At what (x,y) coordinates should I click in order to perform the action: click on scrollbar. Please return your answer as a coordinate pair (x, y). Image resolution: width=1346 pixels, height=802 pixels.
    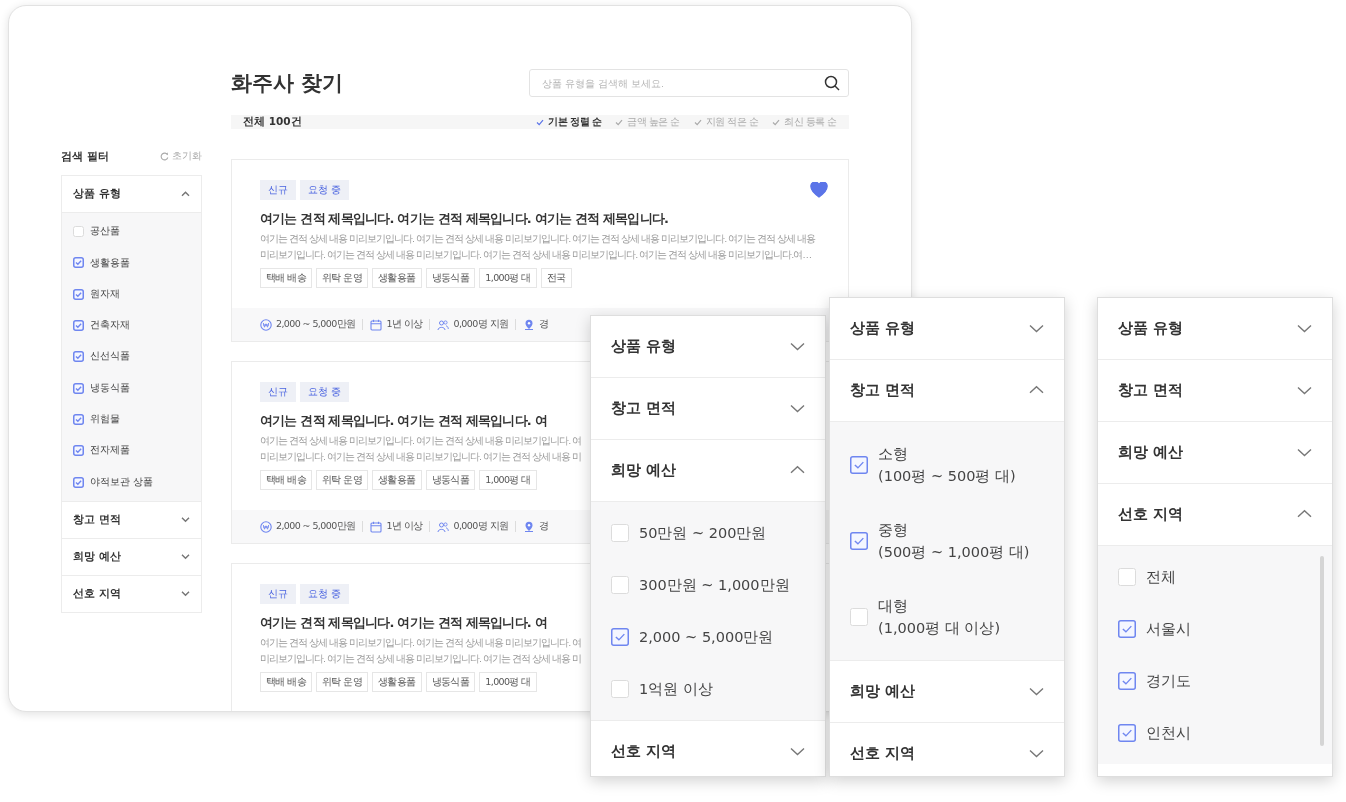
    Looking at the image, I should click on (1322, 651).